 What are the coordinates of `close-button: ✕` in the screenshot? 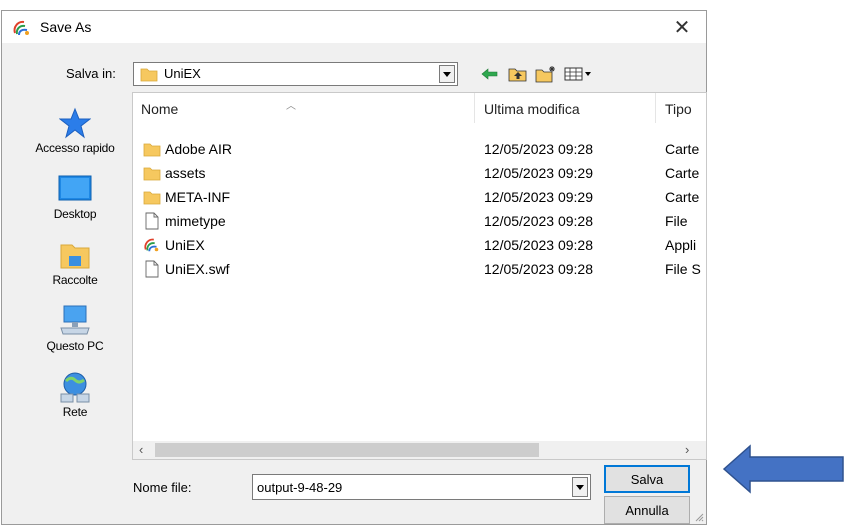 It's located at (682, 27).